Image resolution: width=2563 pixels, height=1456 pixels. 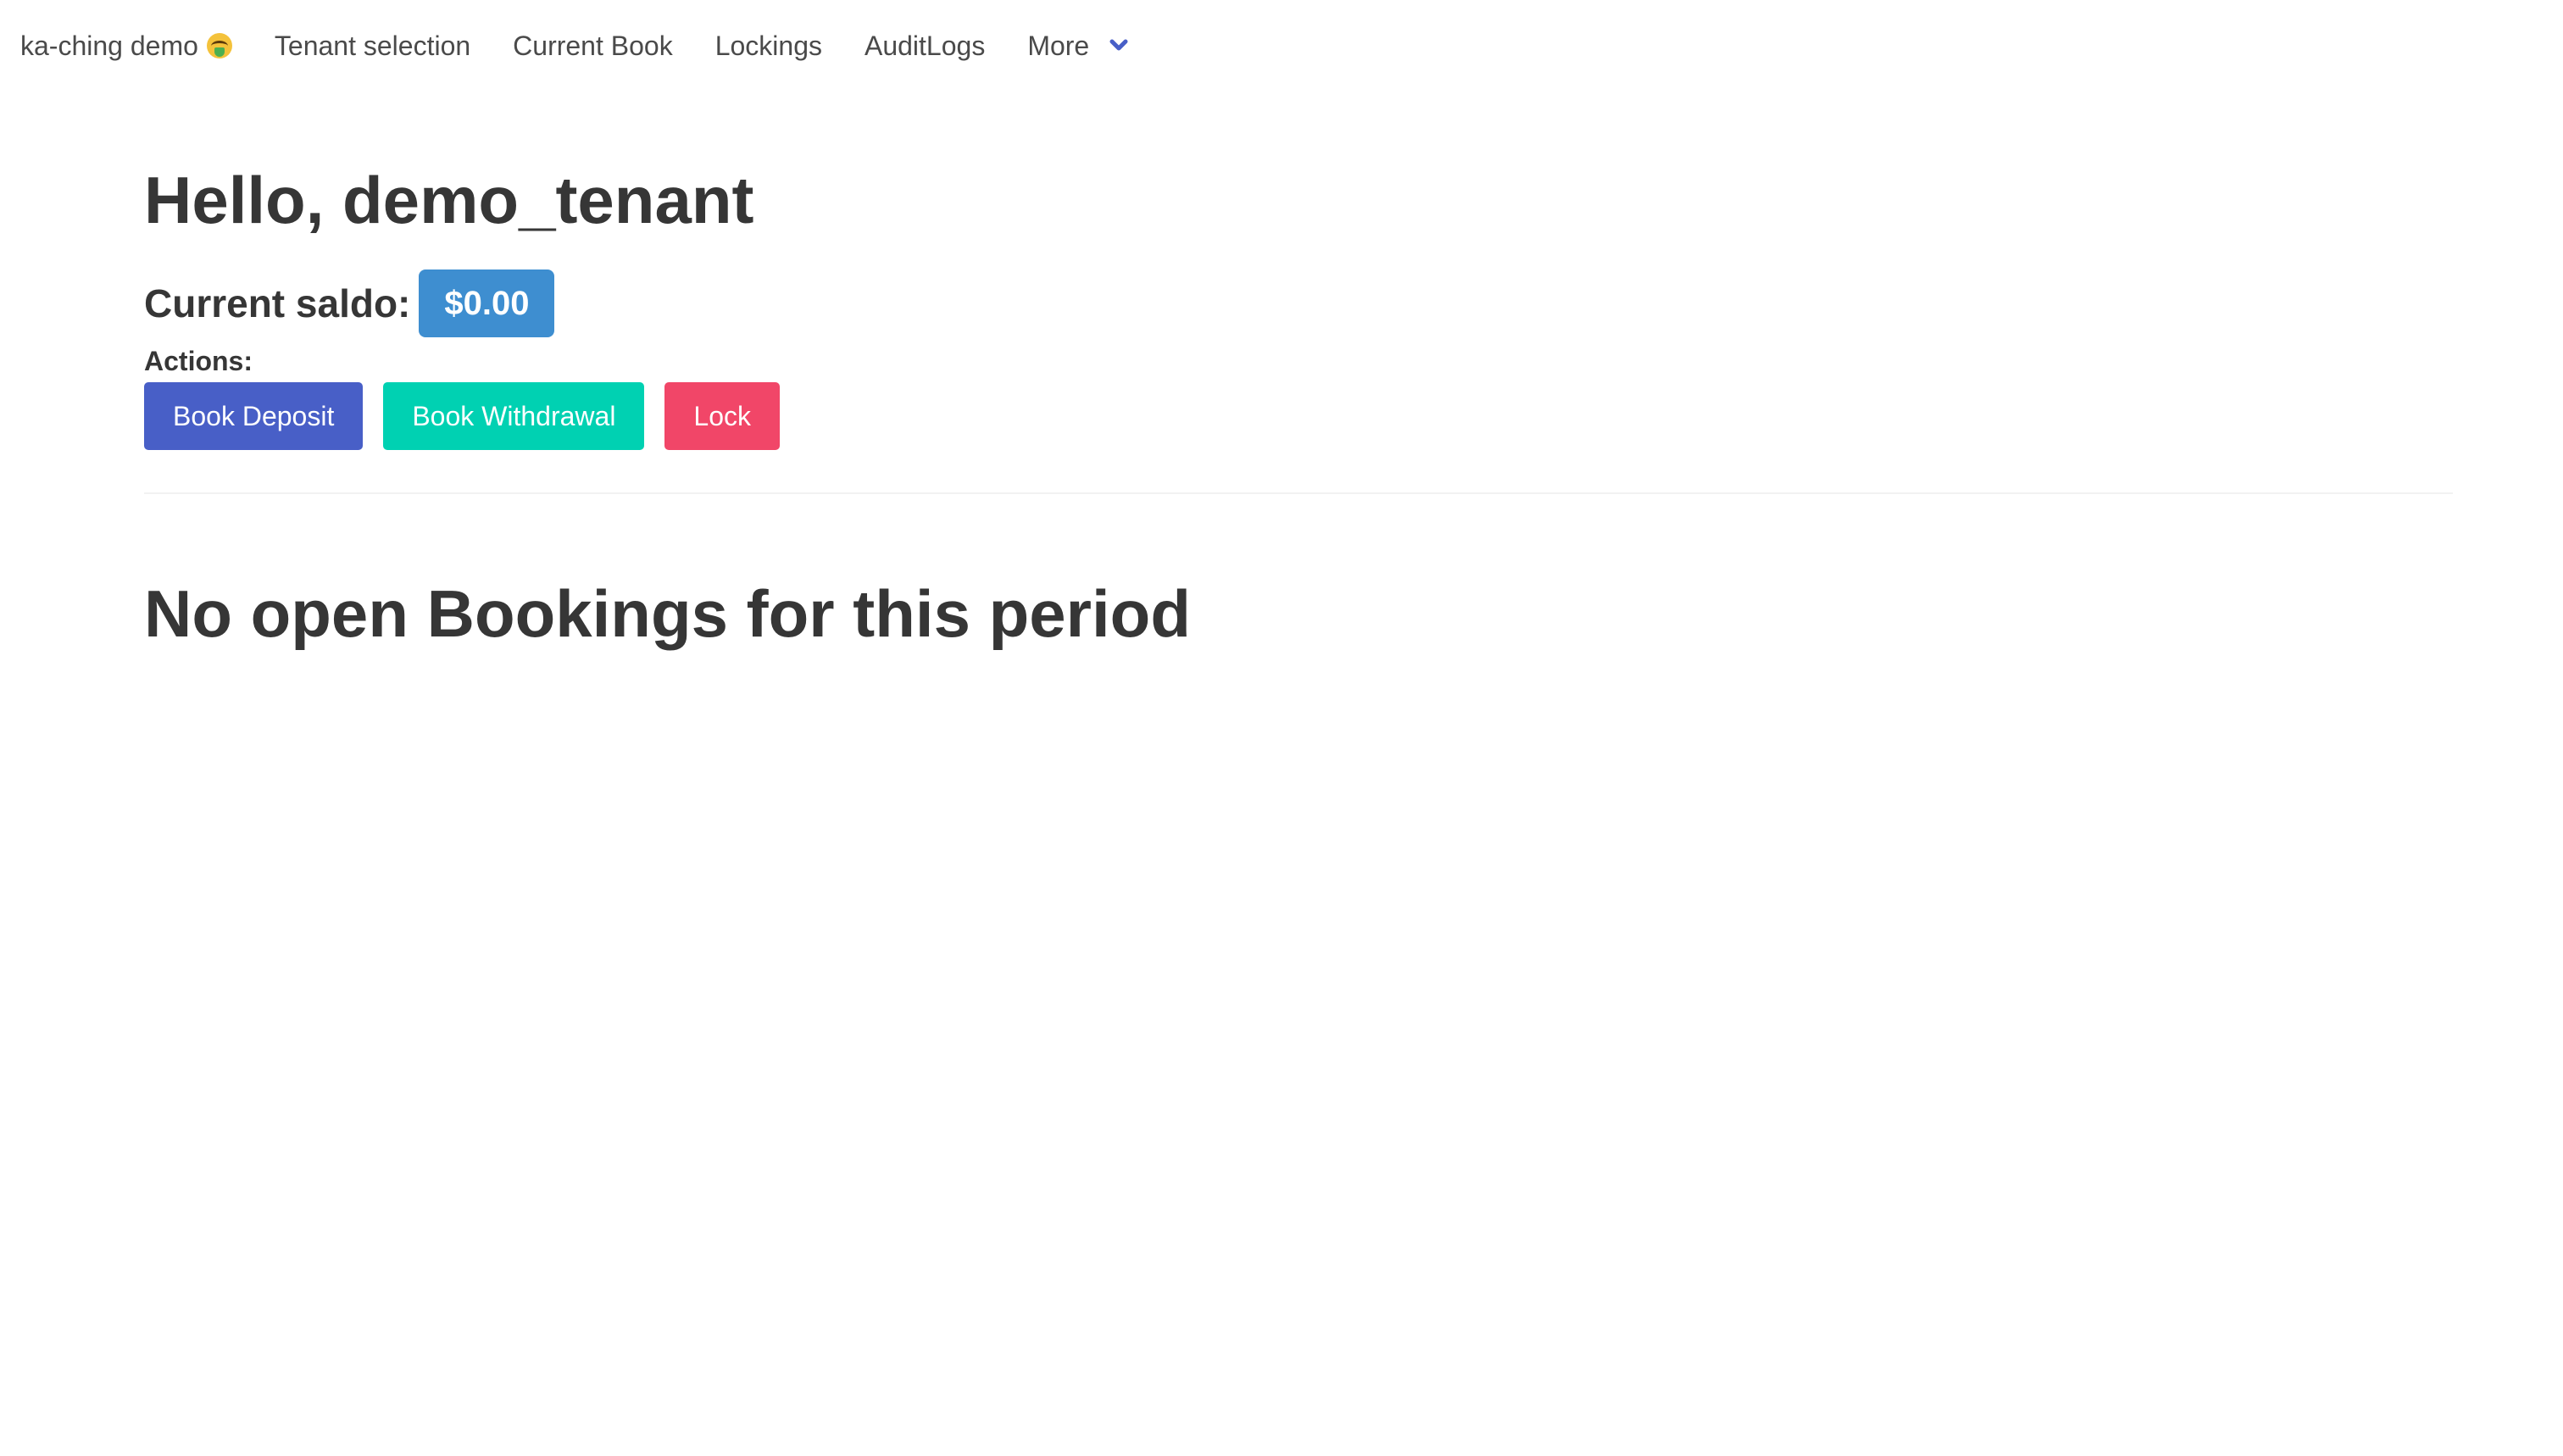 What do you see at coordinates (1058, 45) in the screenshot?
I see `more-label: More` at bounding box center [1058, 45].